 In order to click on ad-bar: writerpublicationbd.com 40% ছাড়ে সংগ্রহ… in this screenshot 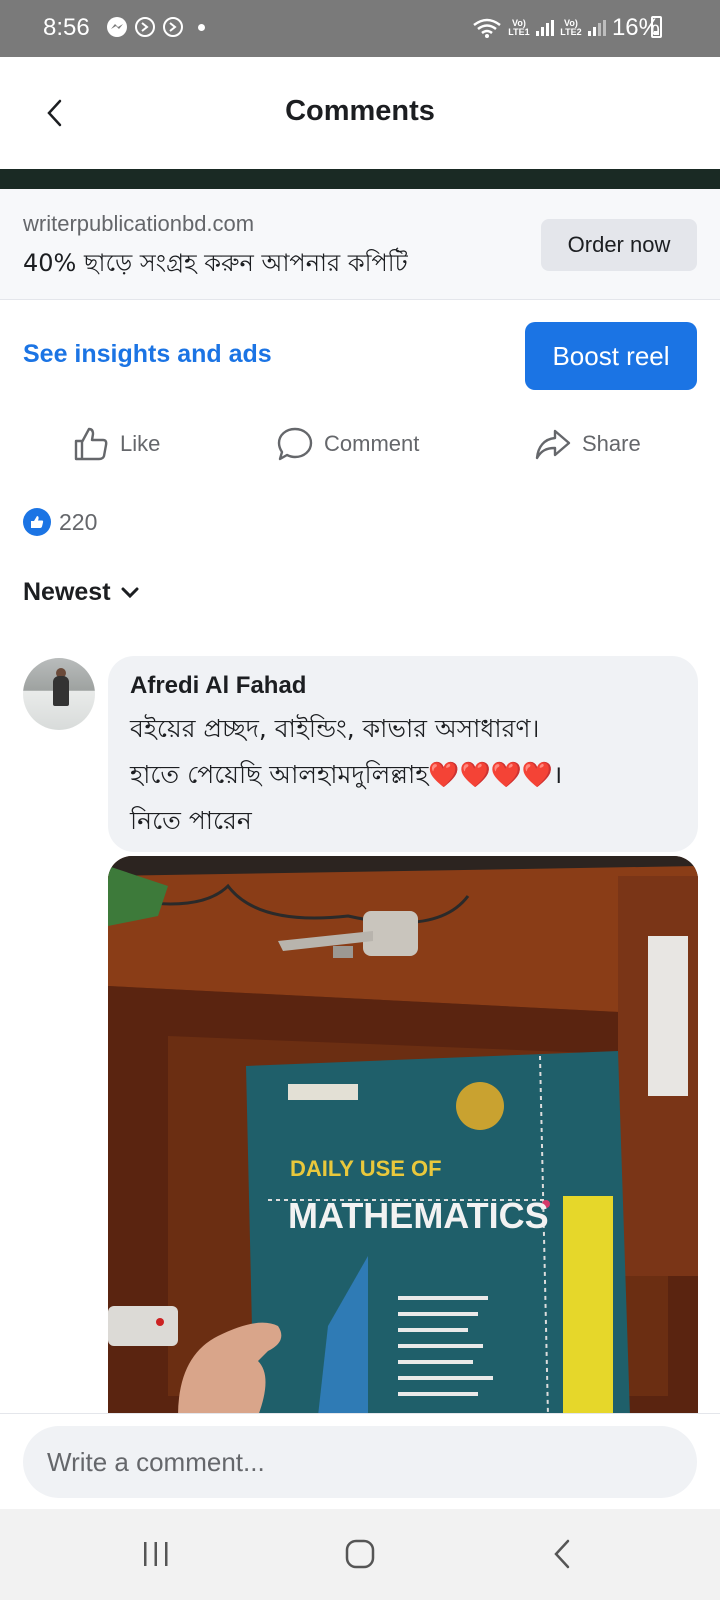, I will do `click(360, 244)`.